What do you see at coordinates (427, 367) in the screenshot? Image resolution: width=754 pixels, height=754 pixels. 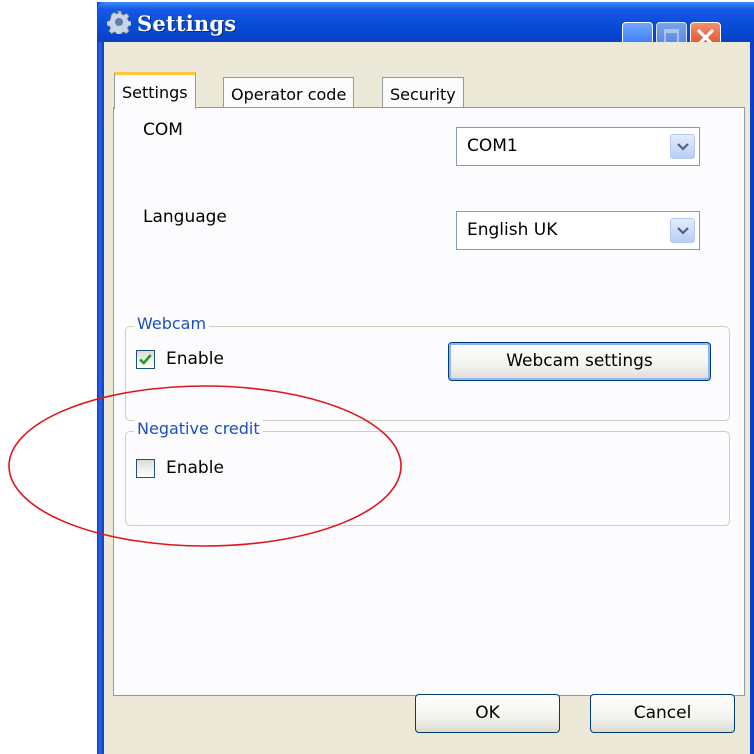 I see `webcam-group: Webcam Enable Webcam settings` at bounding box center [427, 367].